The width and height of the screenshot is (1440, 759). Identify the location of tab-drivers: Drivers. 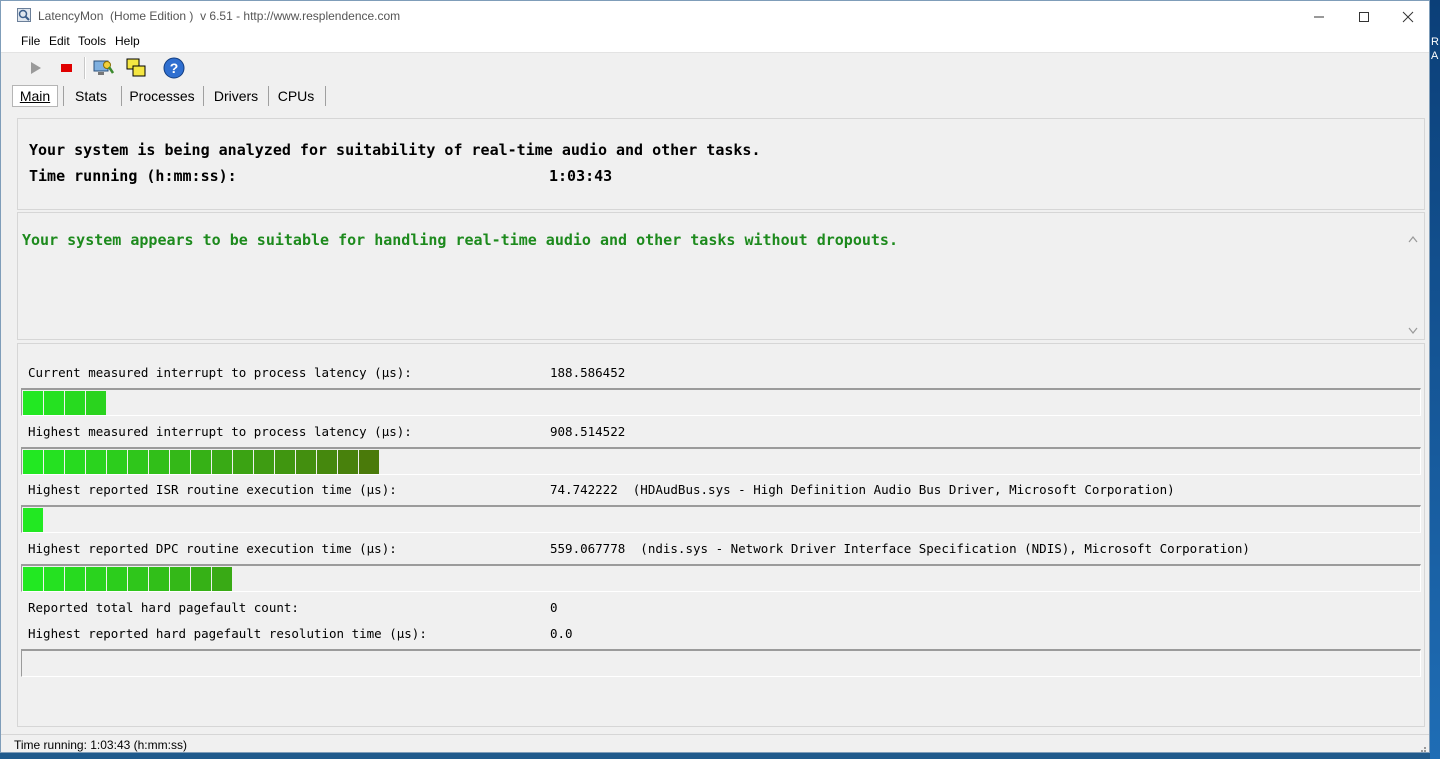
(236, 96).